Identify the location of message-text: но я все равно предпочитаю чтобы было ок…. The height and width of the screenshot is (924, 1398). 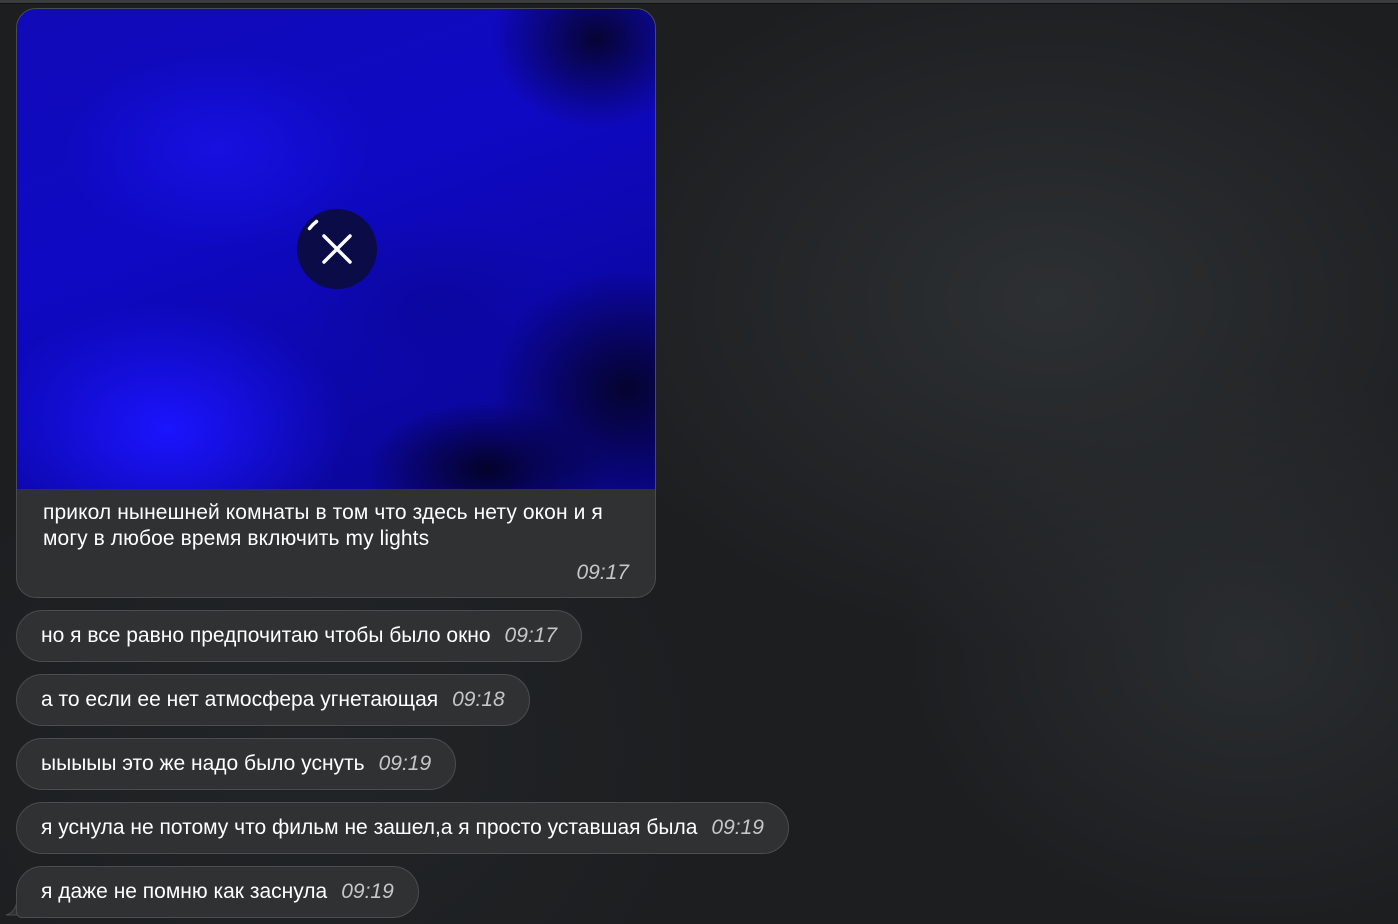
(266, 635).